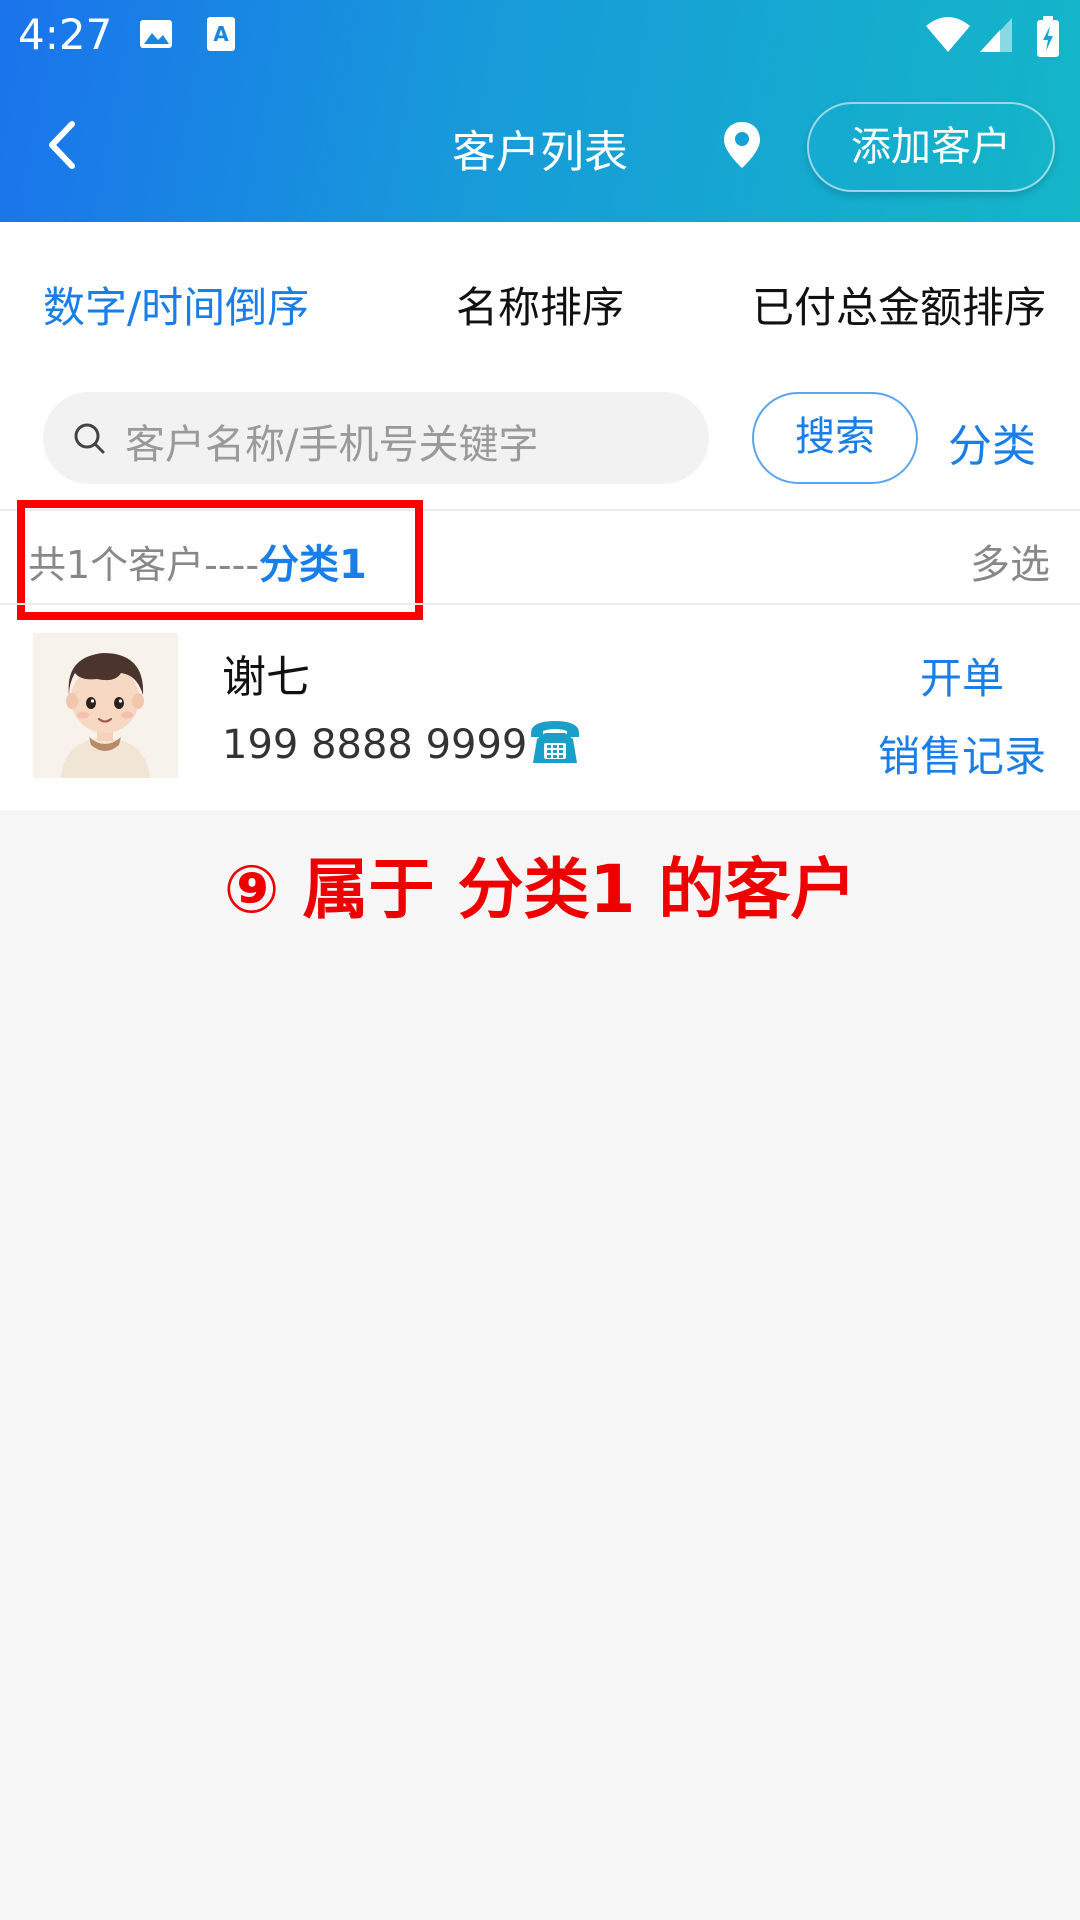  I want to click on avatar, so click(105, 705).